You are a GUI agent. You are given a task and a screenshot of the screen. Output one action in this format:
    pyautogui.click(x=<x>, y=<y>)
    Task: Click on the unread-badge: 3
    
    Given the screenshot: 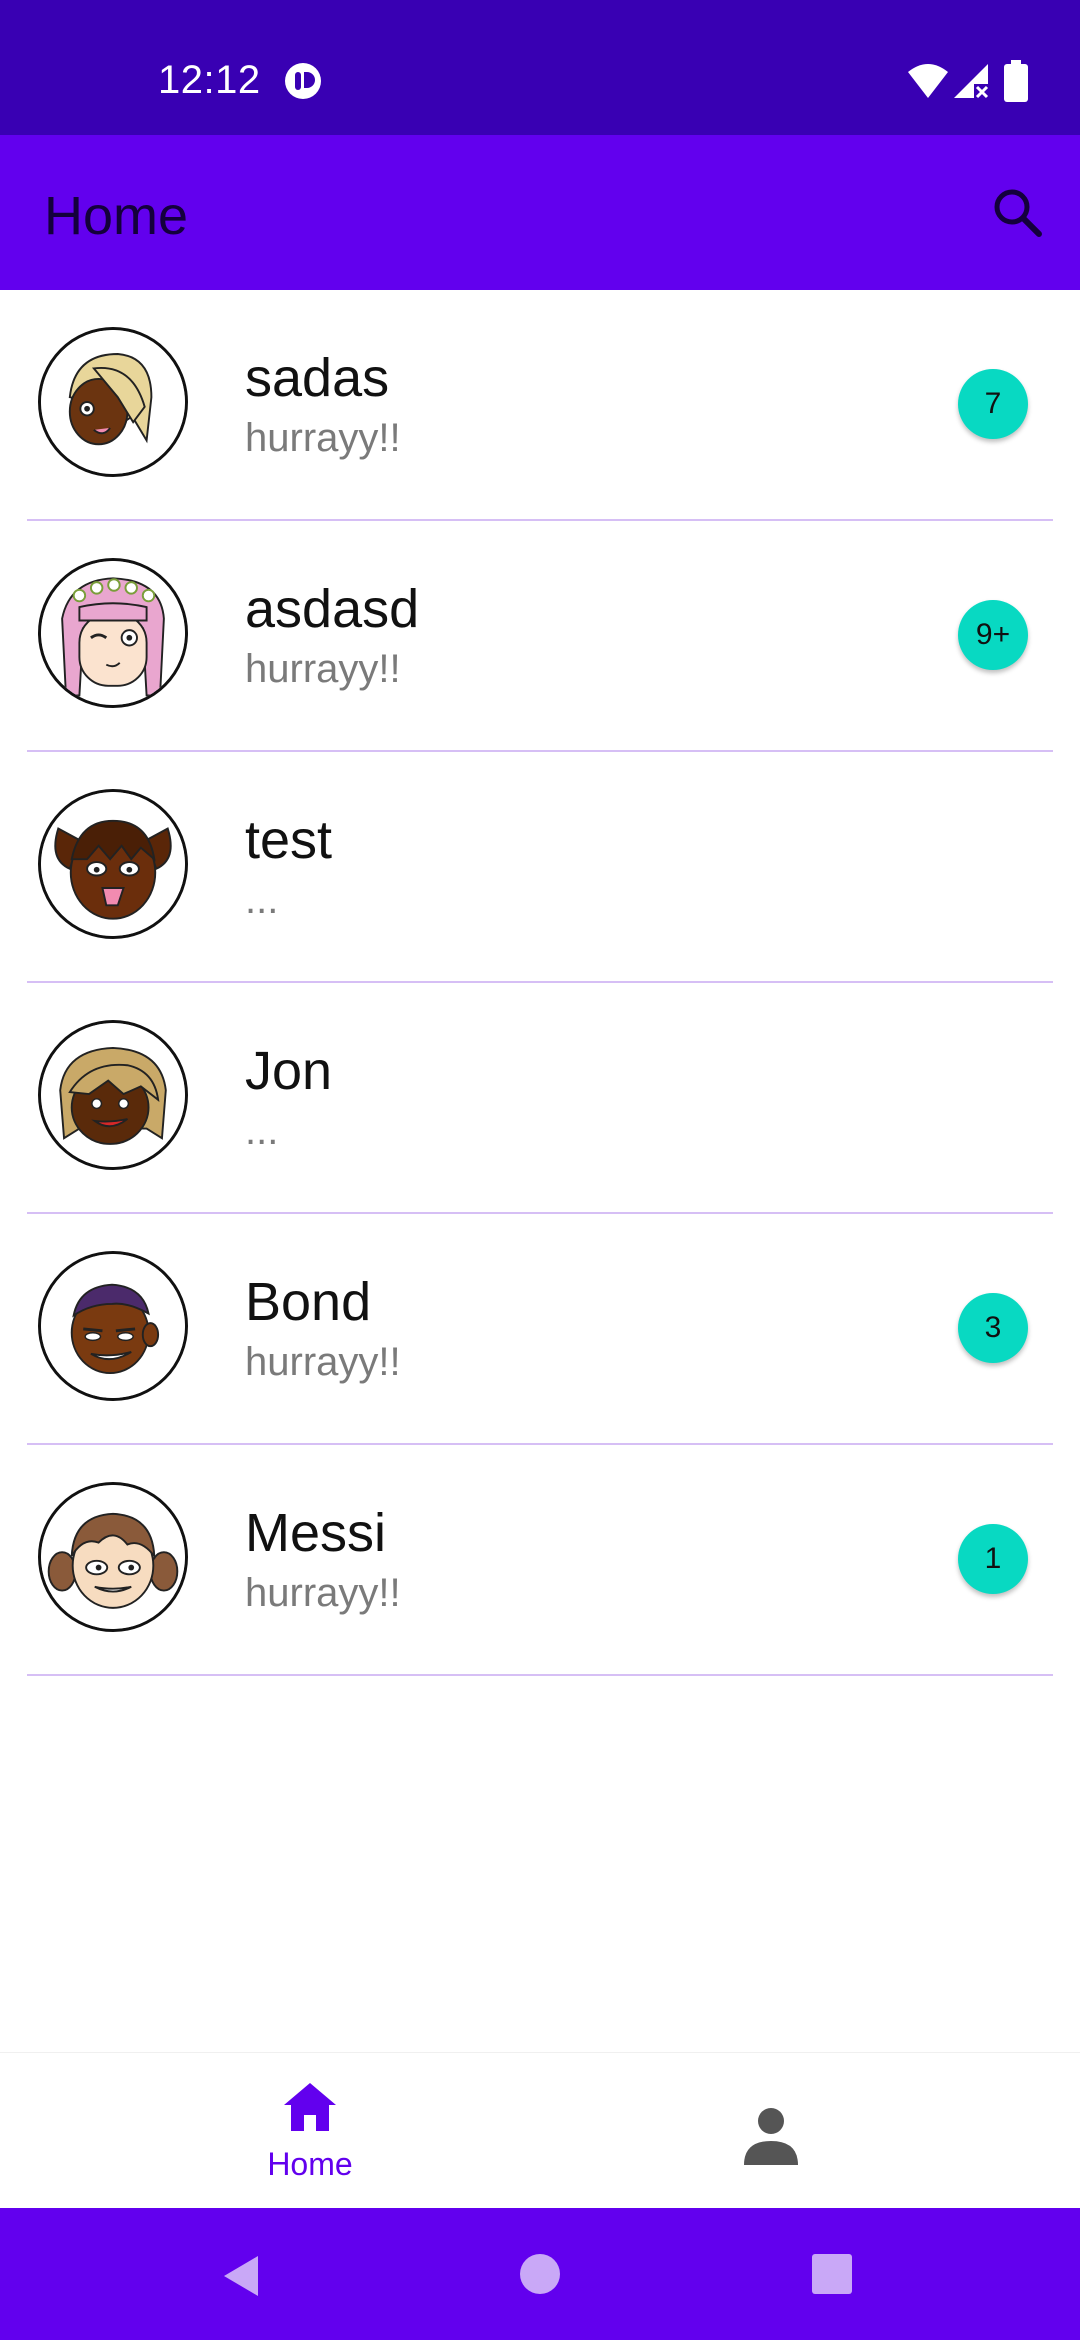 What is the action you would take?
    pyautogui.click(x=993, y=1328)
    